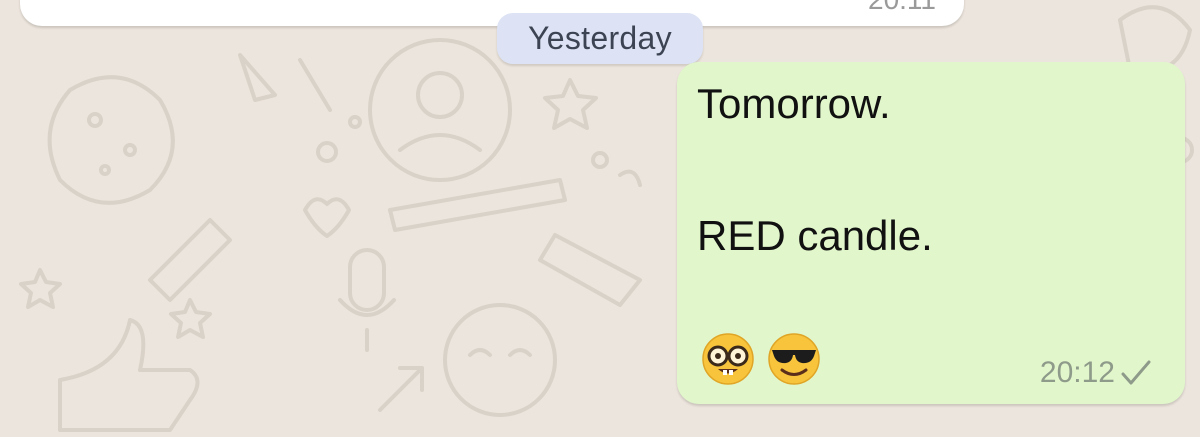  Describe the element at coordinates (1077, 372) in the screenshot. I see `message-time: 20:12` at that location.